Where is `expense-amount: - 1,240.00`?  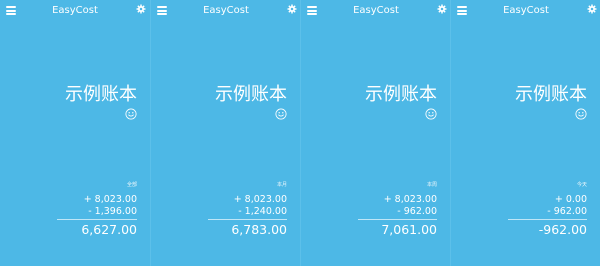
expense-amount: - 1,240.00 is located at coordinates (262, 211).